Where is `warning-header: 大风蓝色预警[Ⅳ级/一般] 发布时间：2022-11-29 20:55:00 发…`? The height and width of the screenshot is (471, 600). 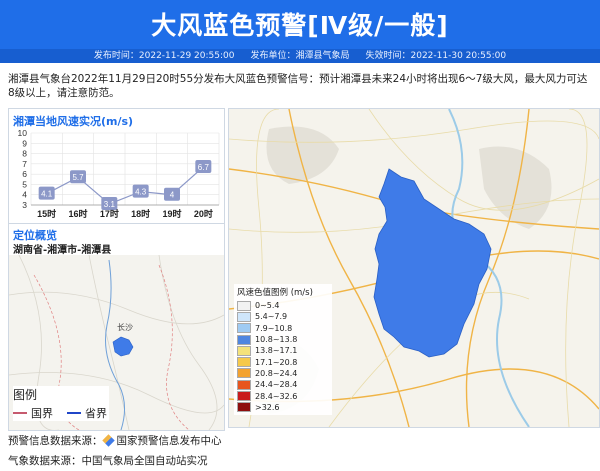 warning-header: 大风蓝色预警[Ⅳ级/一般] 发布时间：2022-11-29 20:55:00 发… is located at coordinates (300, 31).